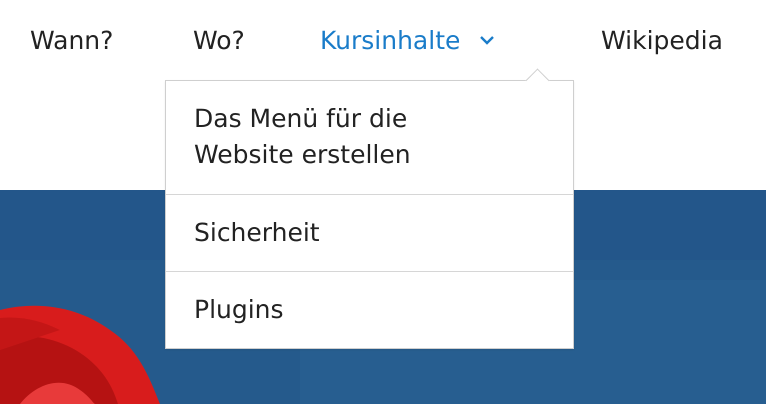  What do you see at coordinates (369, 309) in the screenshot?
I see `menu-item: Plugins` at bounding box center [369, 309].